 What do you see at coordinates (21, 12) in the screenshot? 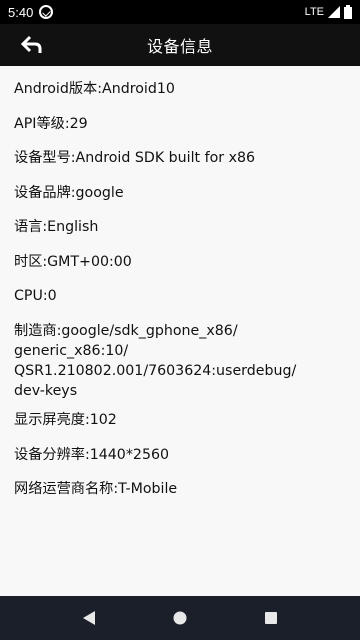
I see `status-time: 5:40` at bounding box center [21, 12].